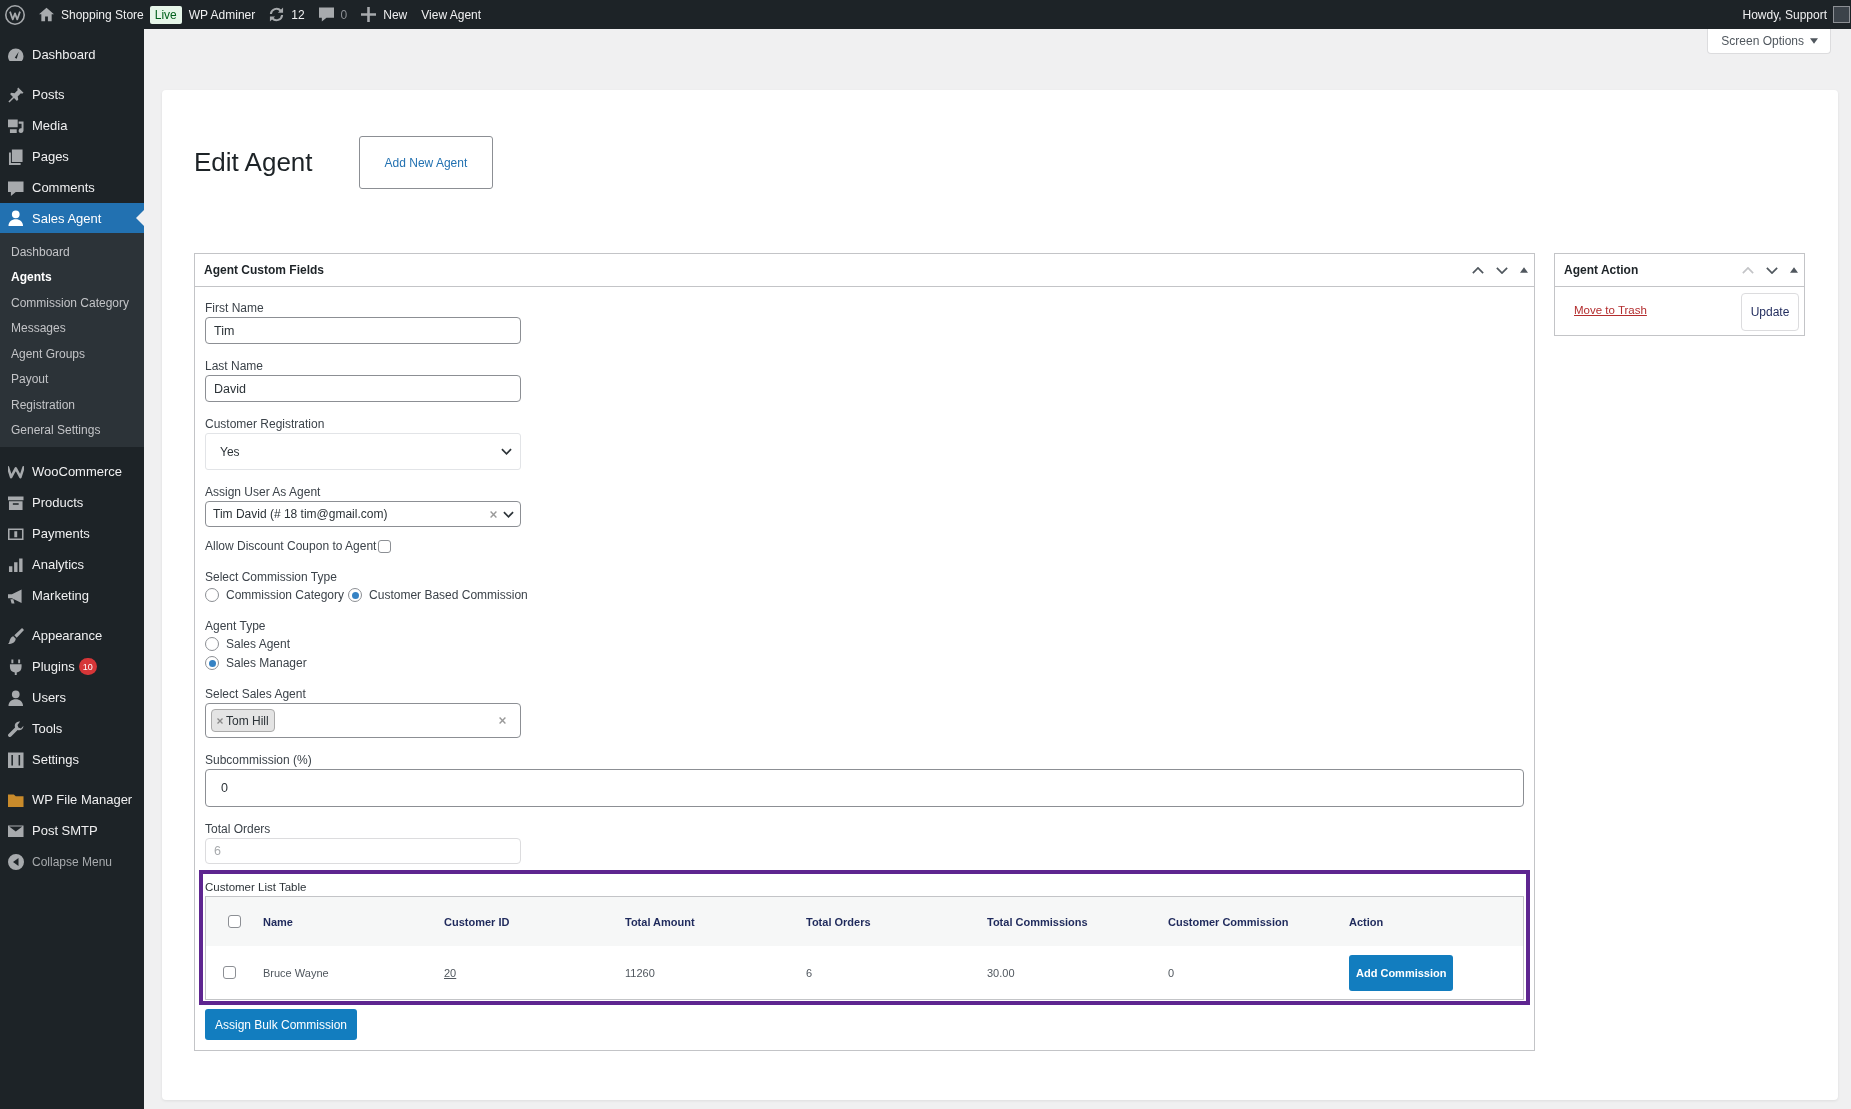 The width and height of the screenshot is (1851, 1109). What do you see at coordinates (864, 788) in the screenshot?
I see `number-input: 0` at bounding box center [864, 788].